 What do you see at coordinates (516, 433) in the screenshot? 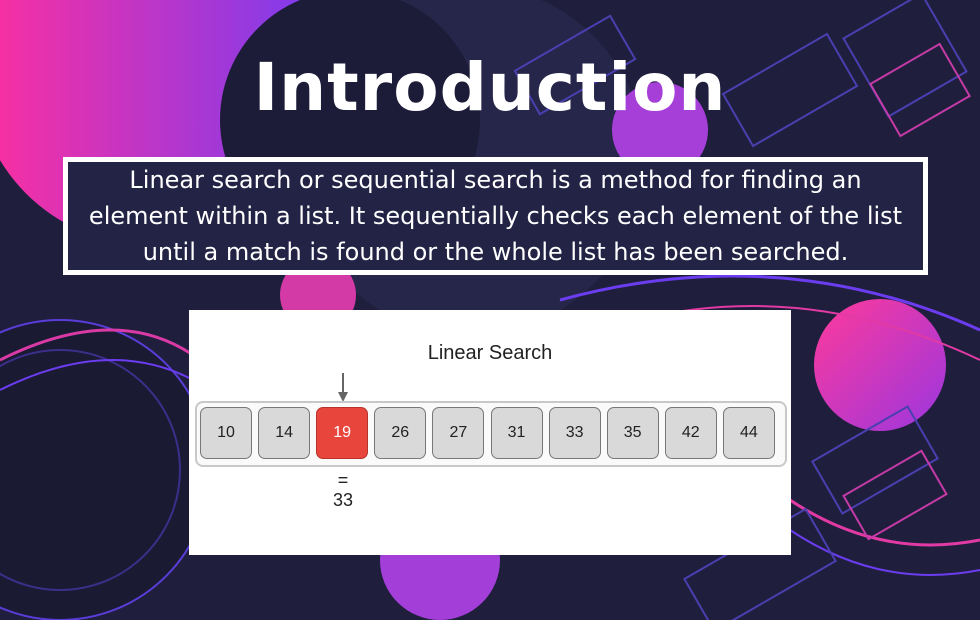
I see `array-cell: 31` at bounding box center [516, 433].